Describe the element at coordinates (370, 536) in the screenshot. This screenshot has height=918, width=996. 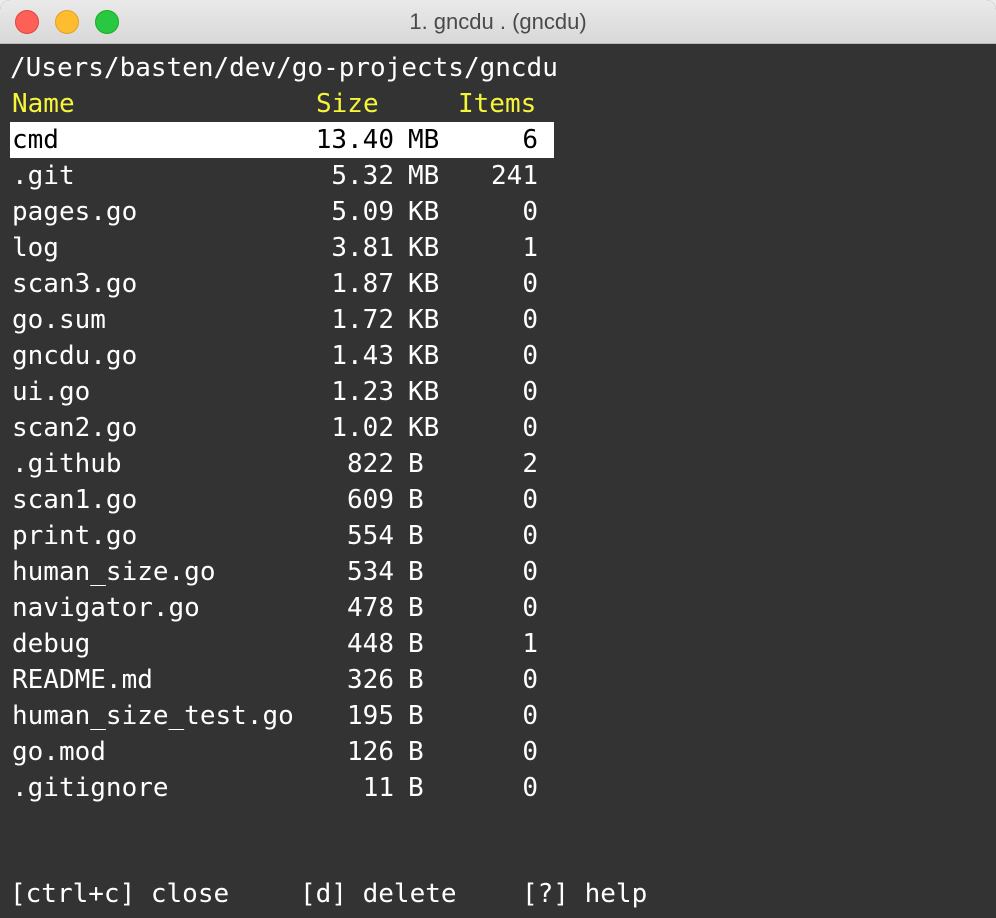
I see `file-size: 554` at that location.